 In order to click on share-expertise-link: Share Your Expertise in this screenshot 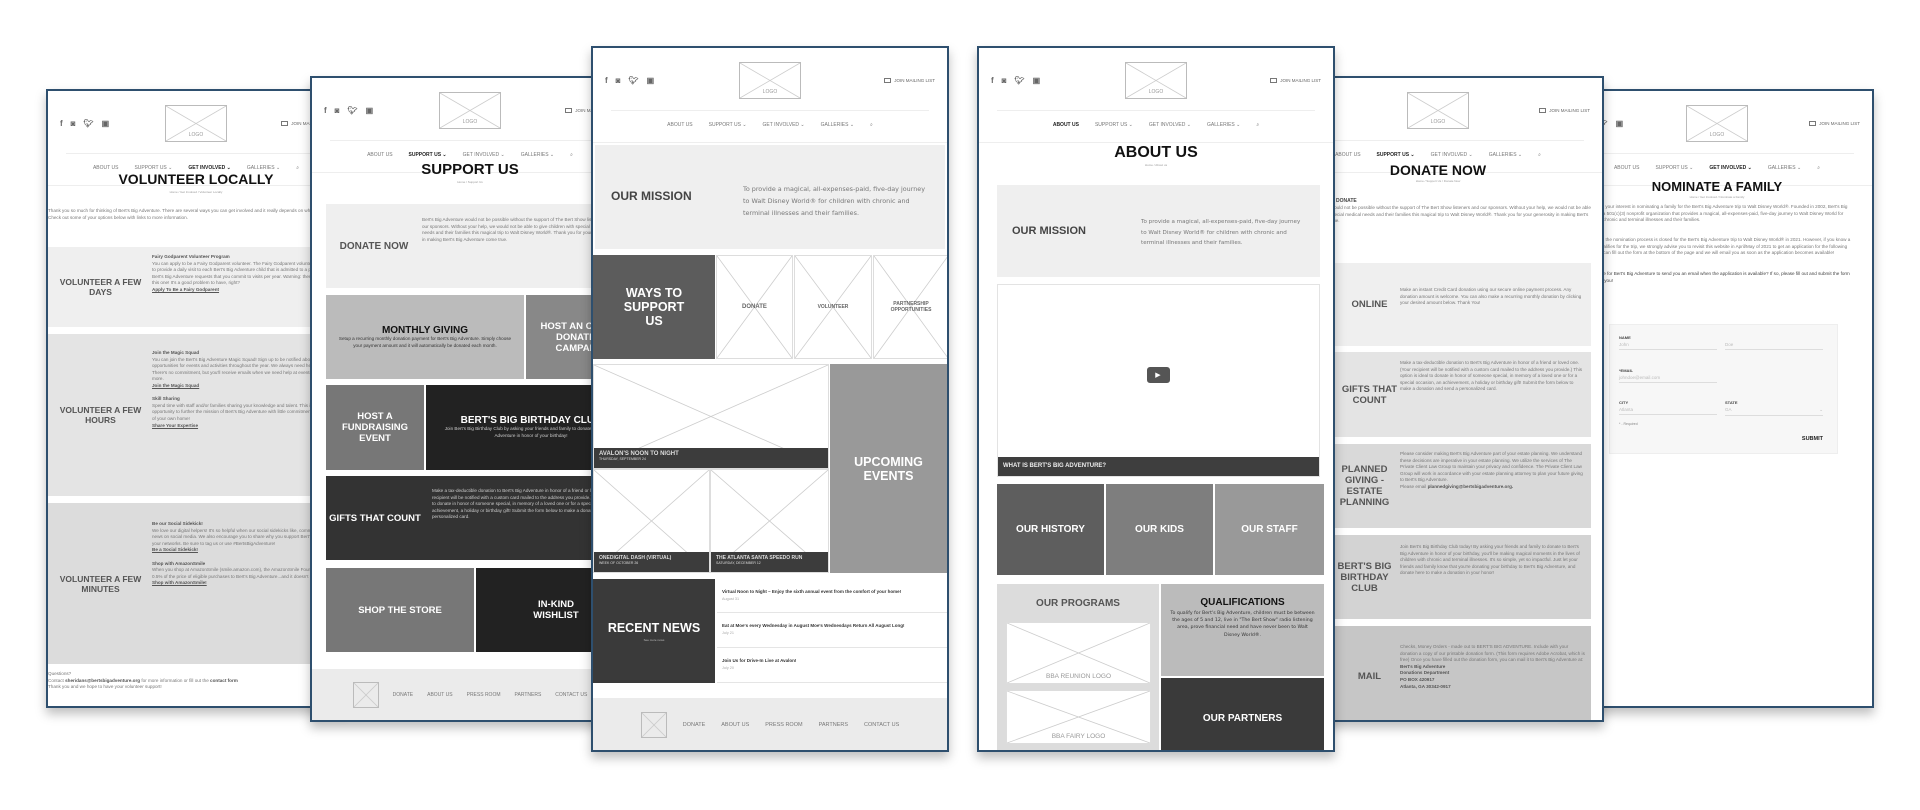, I will do `click(175, 425)`.